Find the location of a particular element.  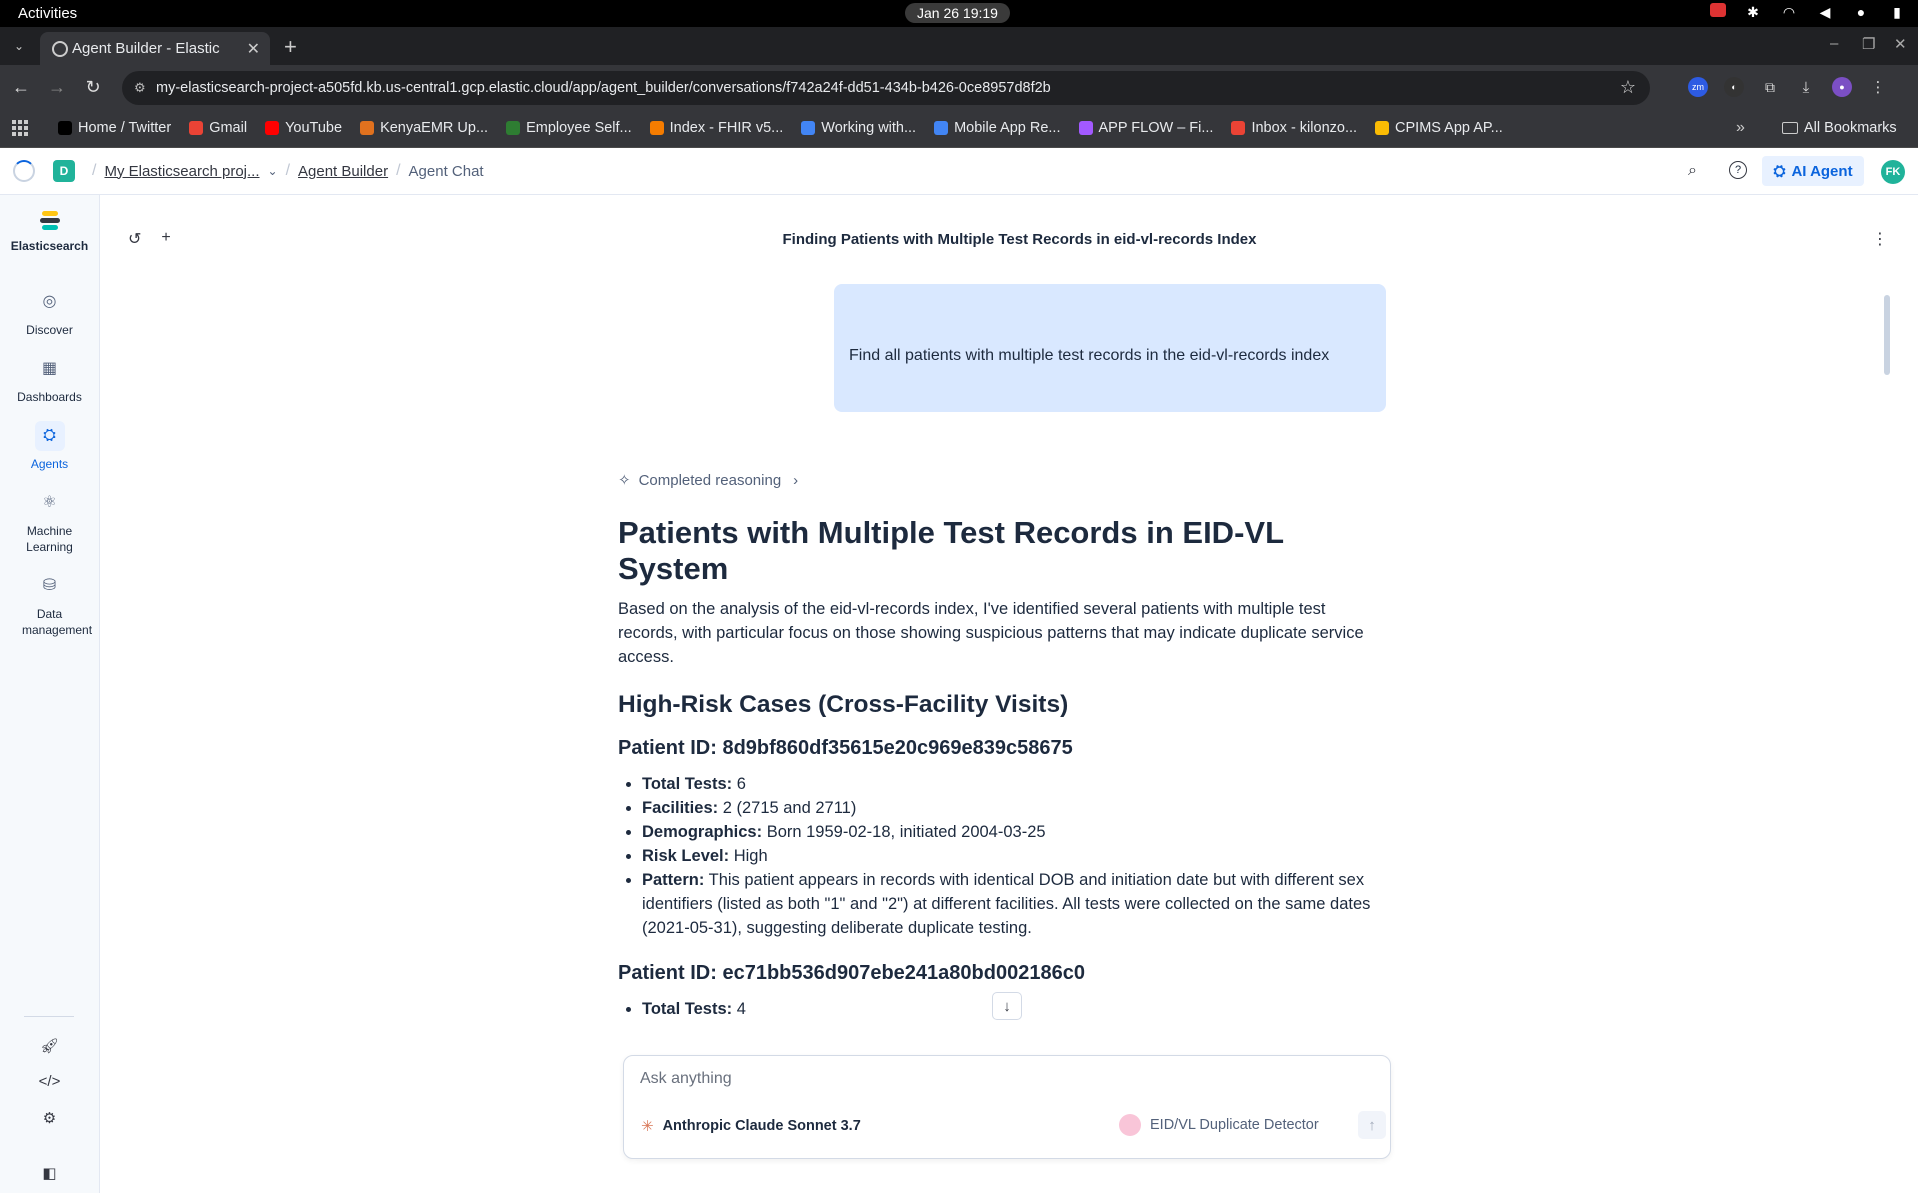

back-icon: ← is located at coordinates (21, 87).